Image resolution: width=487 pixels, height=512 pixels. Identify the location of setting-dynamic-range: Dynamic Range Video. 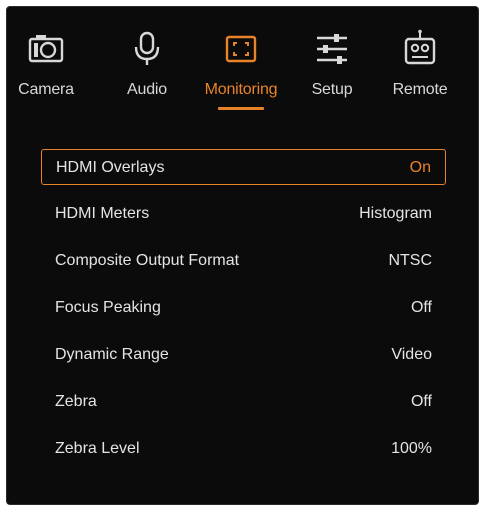
(243, 355).